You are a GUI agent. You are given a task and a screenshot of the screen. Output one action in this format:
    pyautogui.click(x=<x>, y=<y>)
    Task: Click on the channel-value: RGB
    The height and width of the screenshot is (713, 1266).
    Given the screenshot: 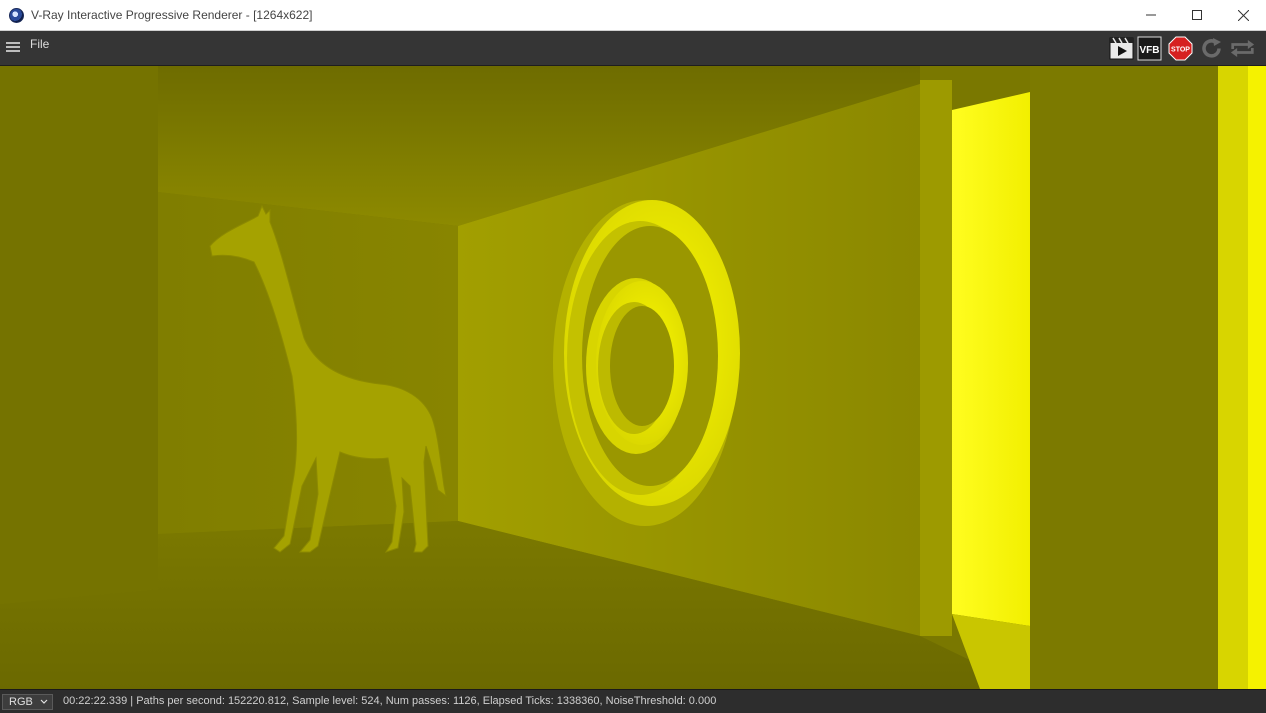 What is the action you would take?
    pyautogui.click(x=21, y=702)
    